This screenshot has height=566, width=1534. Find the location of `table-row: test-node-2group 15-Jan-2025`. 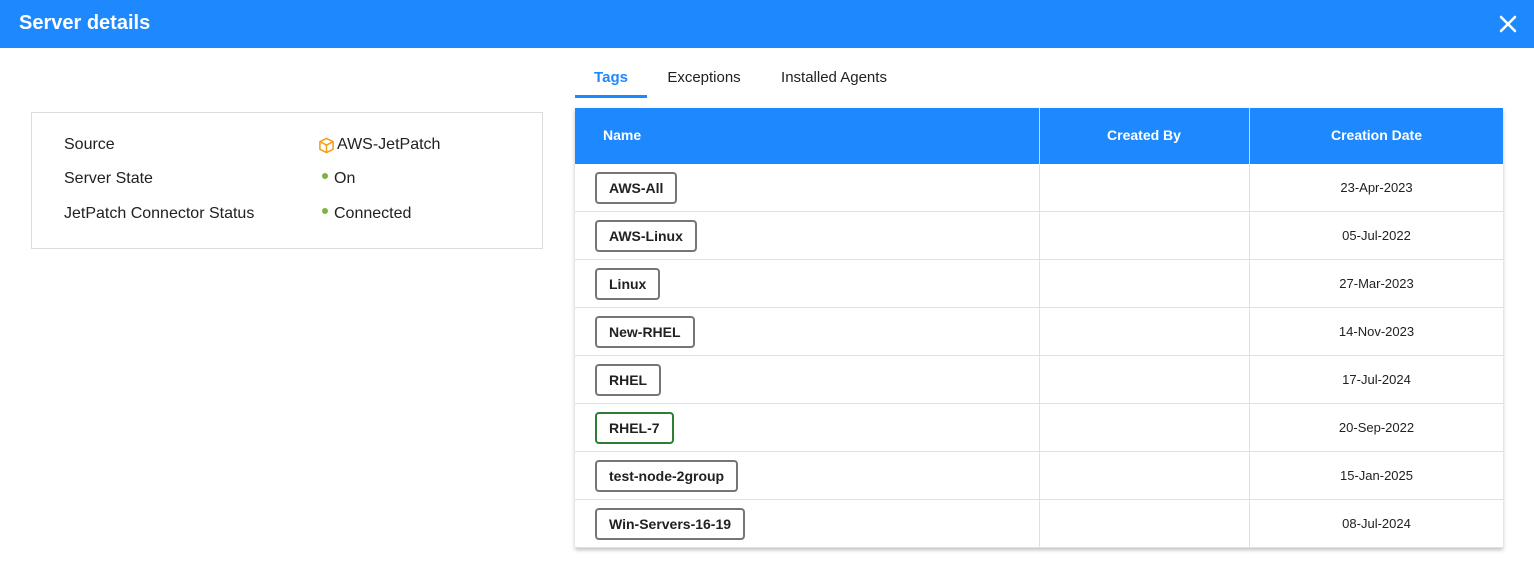

table-row: test-node-2group 15-Jan-2025 is located at coordinates (1039, 476).